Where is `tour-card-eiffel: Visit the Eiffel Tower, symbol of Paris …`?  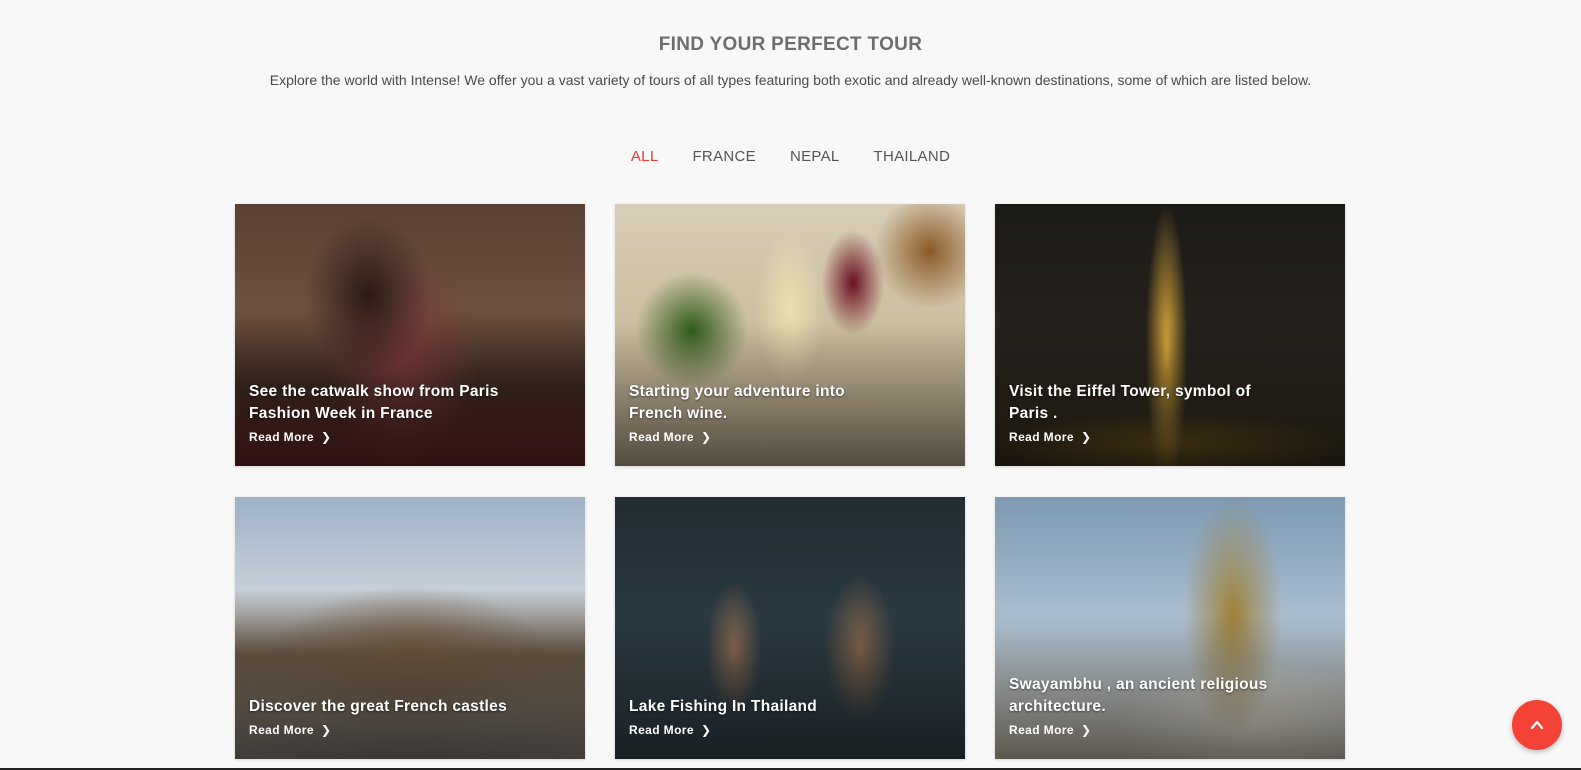
tour-card-eiffel: Visit the Eiffel Tower, symbol of Paris … is located at coordinates (1170, 335).